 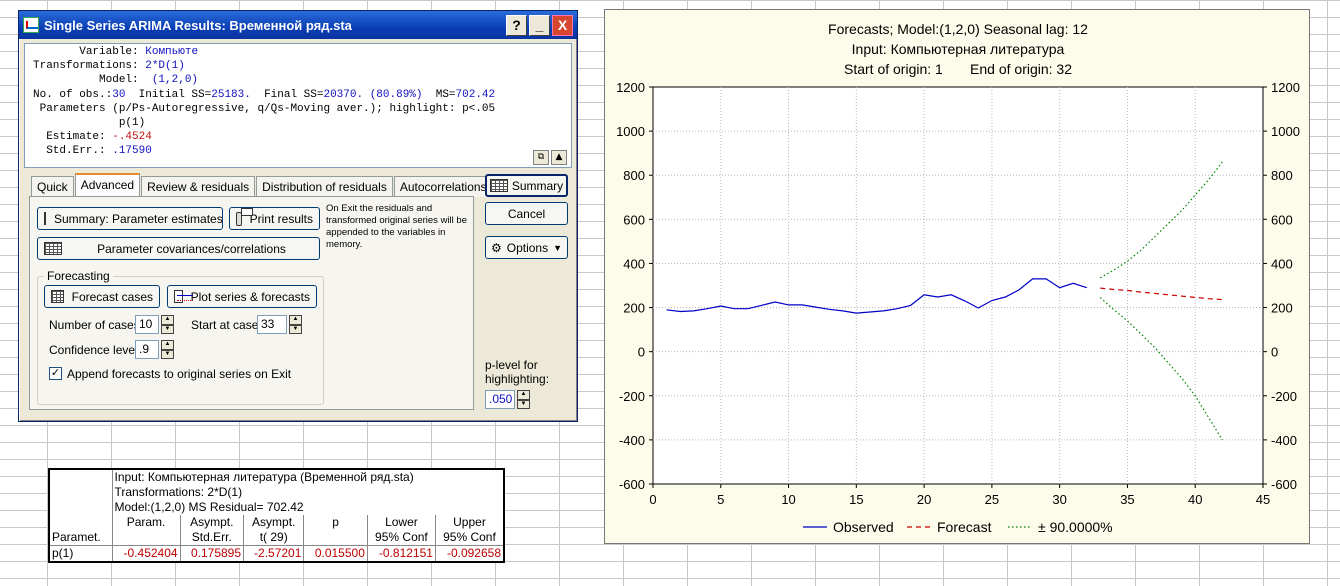 What do you see at coordinates (1274, 352) in the screenshot?
I see `y2-tick-label: 0` at bounding box center [1274, 352].